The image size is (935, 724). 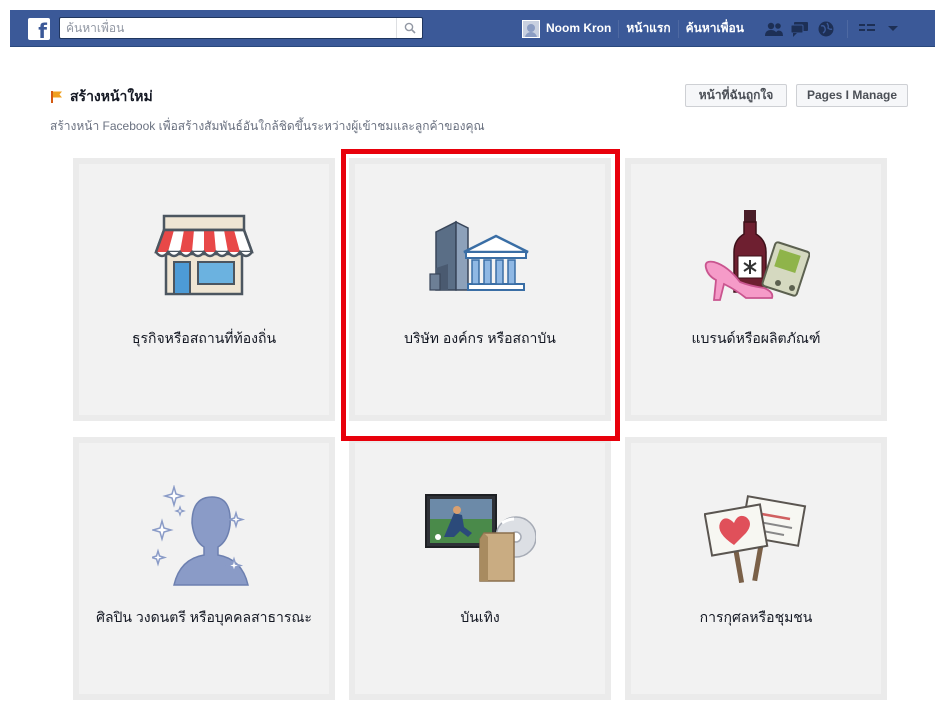 What do you see at coordinates (826, 29) in the screenshot?
I see `notifications-icon` at bounding box center [826, 29].